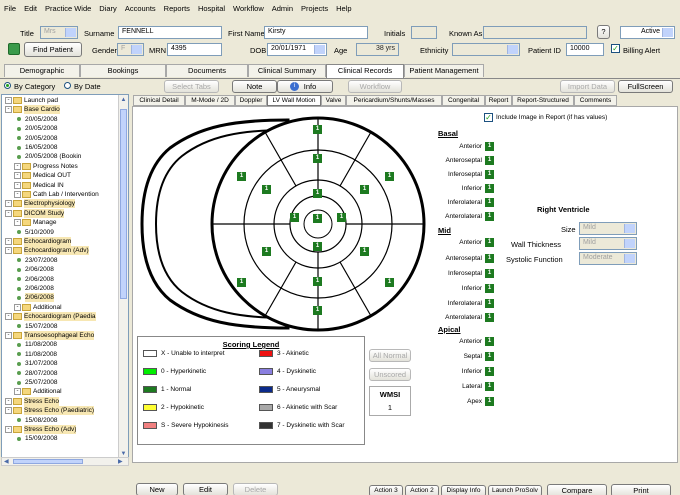  I want to click on subtab-lv-wall-motion: LV Wall Motion, so click(294, 100).